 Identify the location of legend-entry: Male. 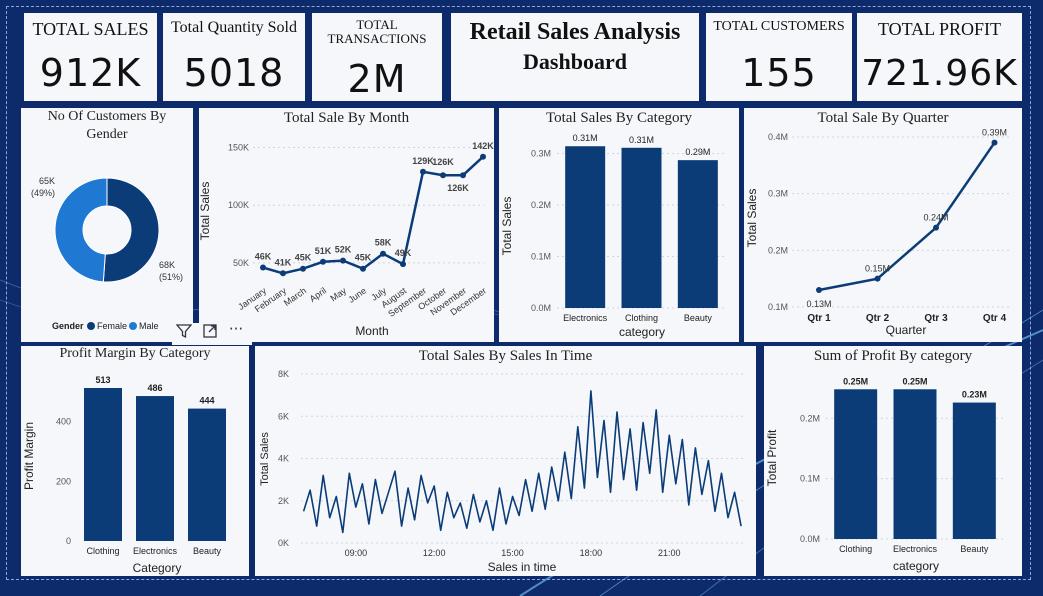
(149, 326).